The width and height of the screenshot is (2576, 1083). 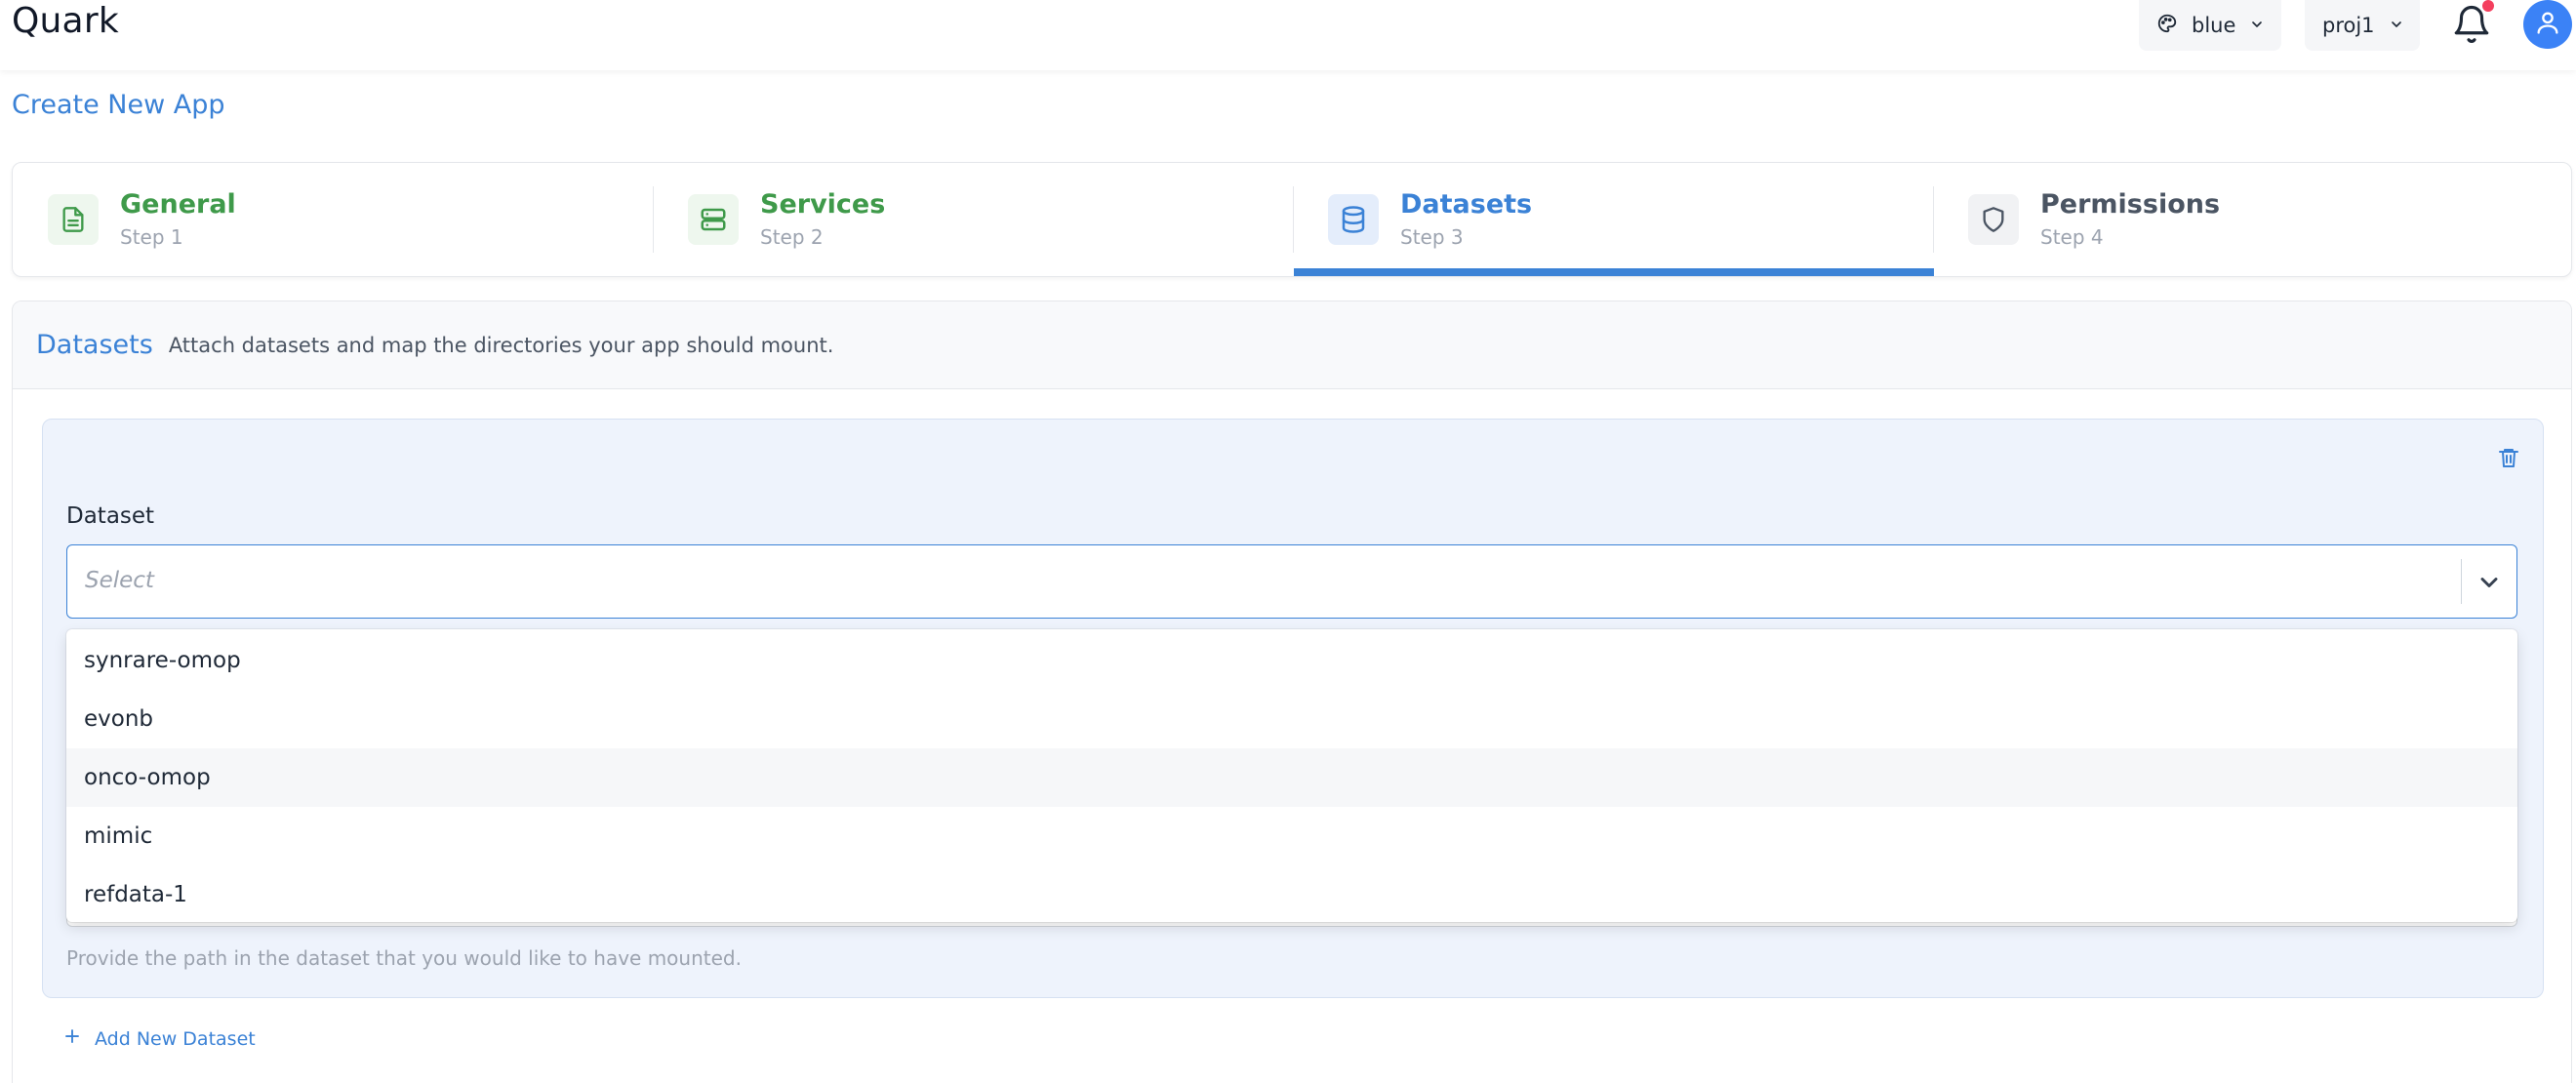 What do you see at coordinates (333, 219) in the screenshot?
I see `step-general: General Step 1` at bounding box center [333, 219].